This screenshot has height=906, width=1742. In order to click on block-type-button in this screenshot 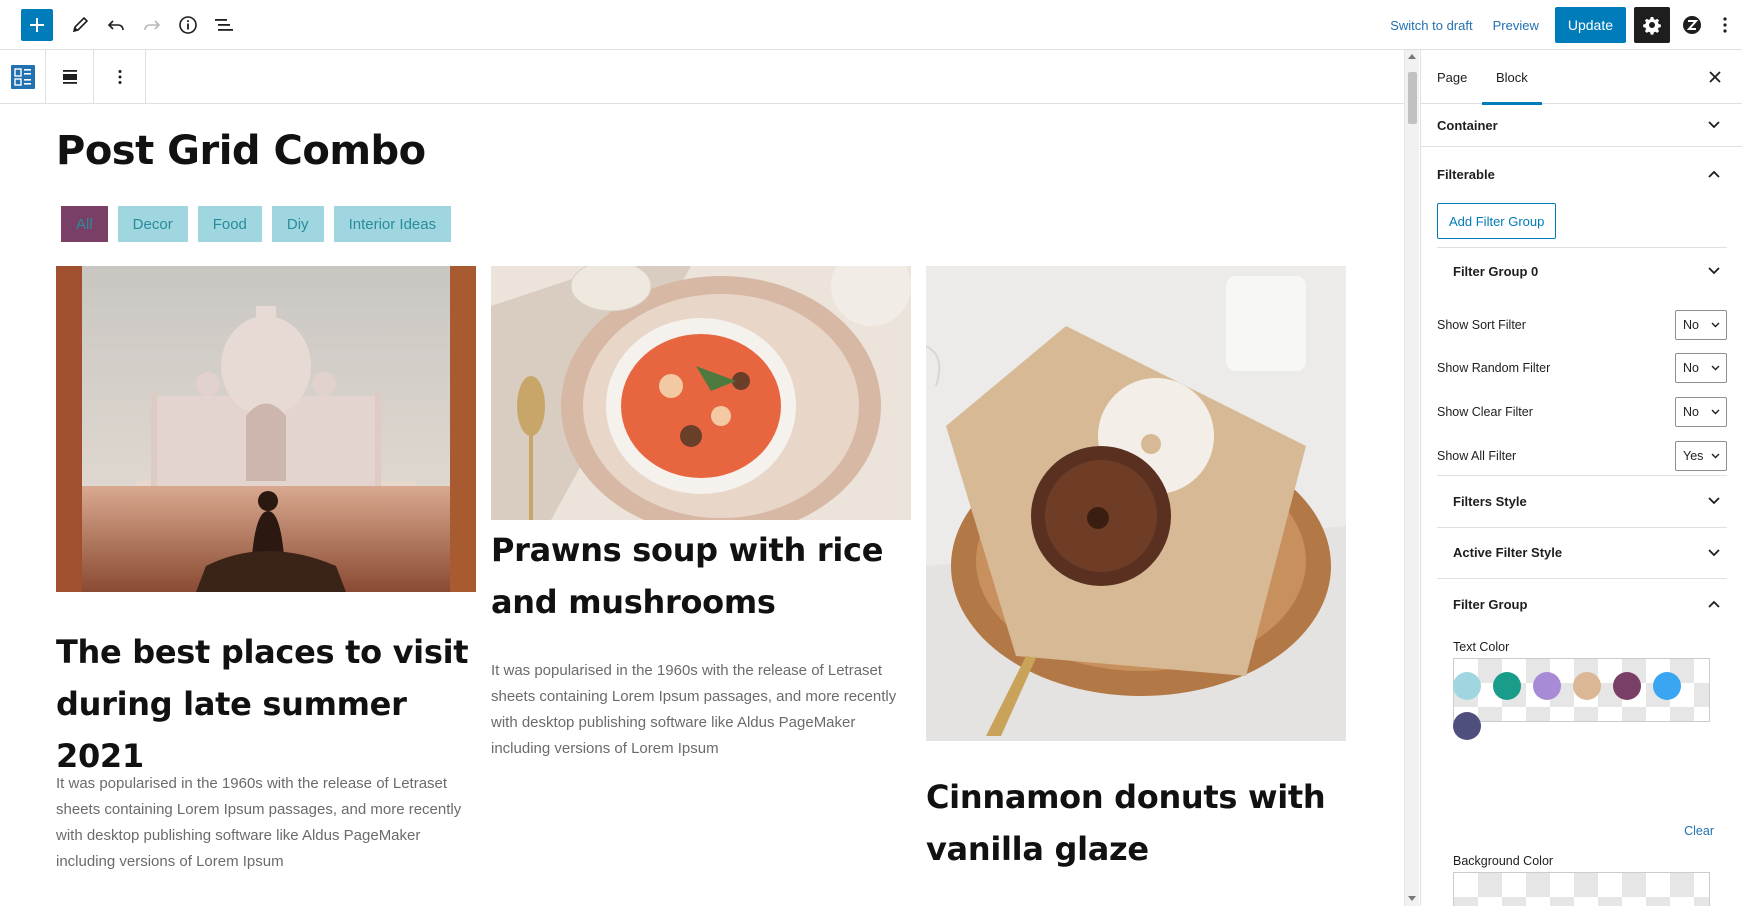, I will do `click(23, 76)`.